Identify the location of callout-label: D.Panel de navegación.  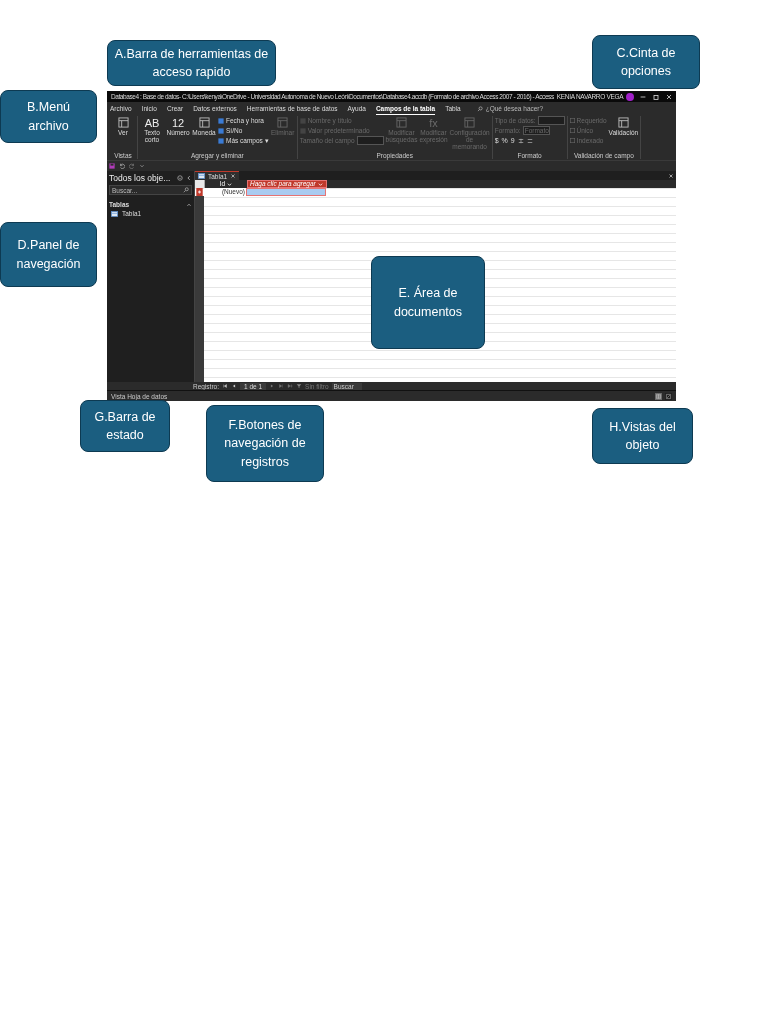
(48, 254).